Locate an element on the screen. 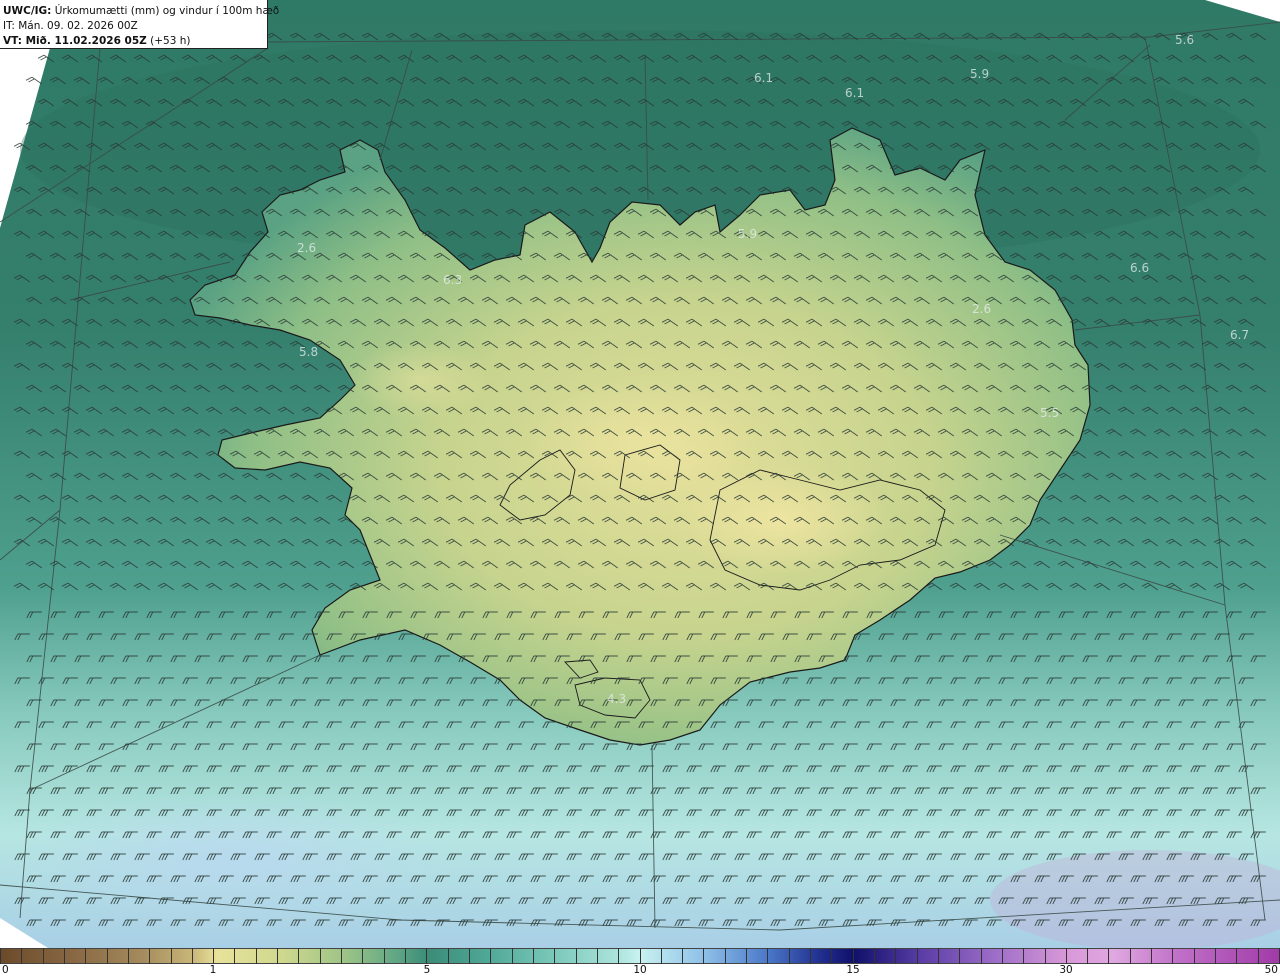 The image size is (1280, 978). colorbar-label: 1 is located at coordinates (213, 970).